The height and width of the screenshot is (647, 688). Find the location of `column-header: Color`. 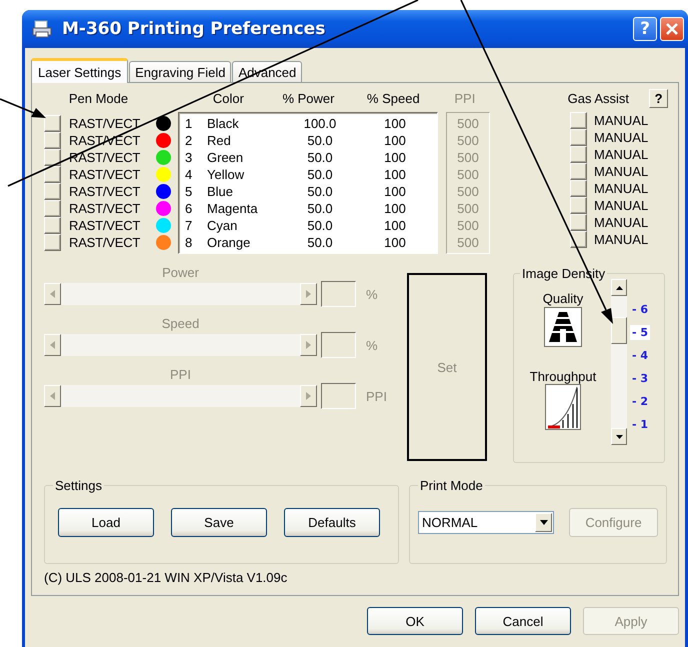

column-header: Color is located at coordinates (228, 98).